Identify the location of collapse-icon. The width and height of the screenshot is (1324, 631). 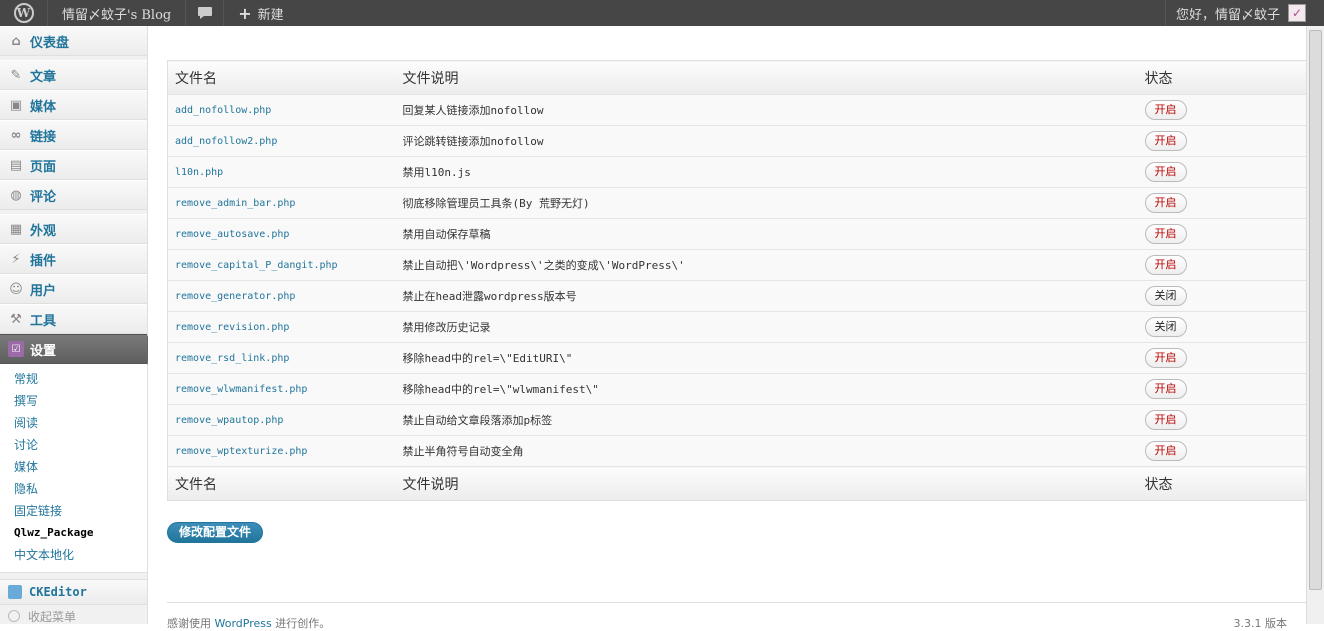
(14, 616).